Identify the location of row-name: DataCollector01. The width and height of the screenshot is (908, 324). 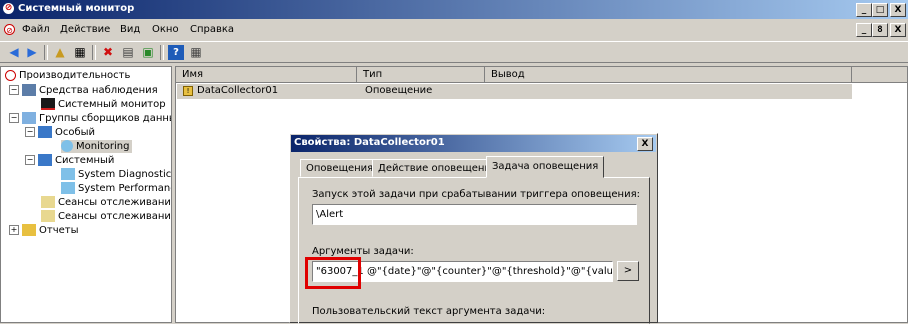
(238, 90).